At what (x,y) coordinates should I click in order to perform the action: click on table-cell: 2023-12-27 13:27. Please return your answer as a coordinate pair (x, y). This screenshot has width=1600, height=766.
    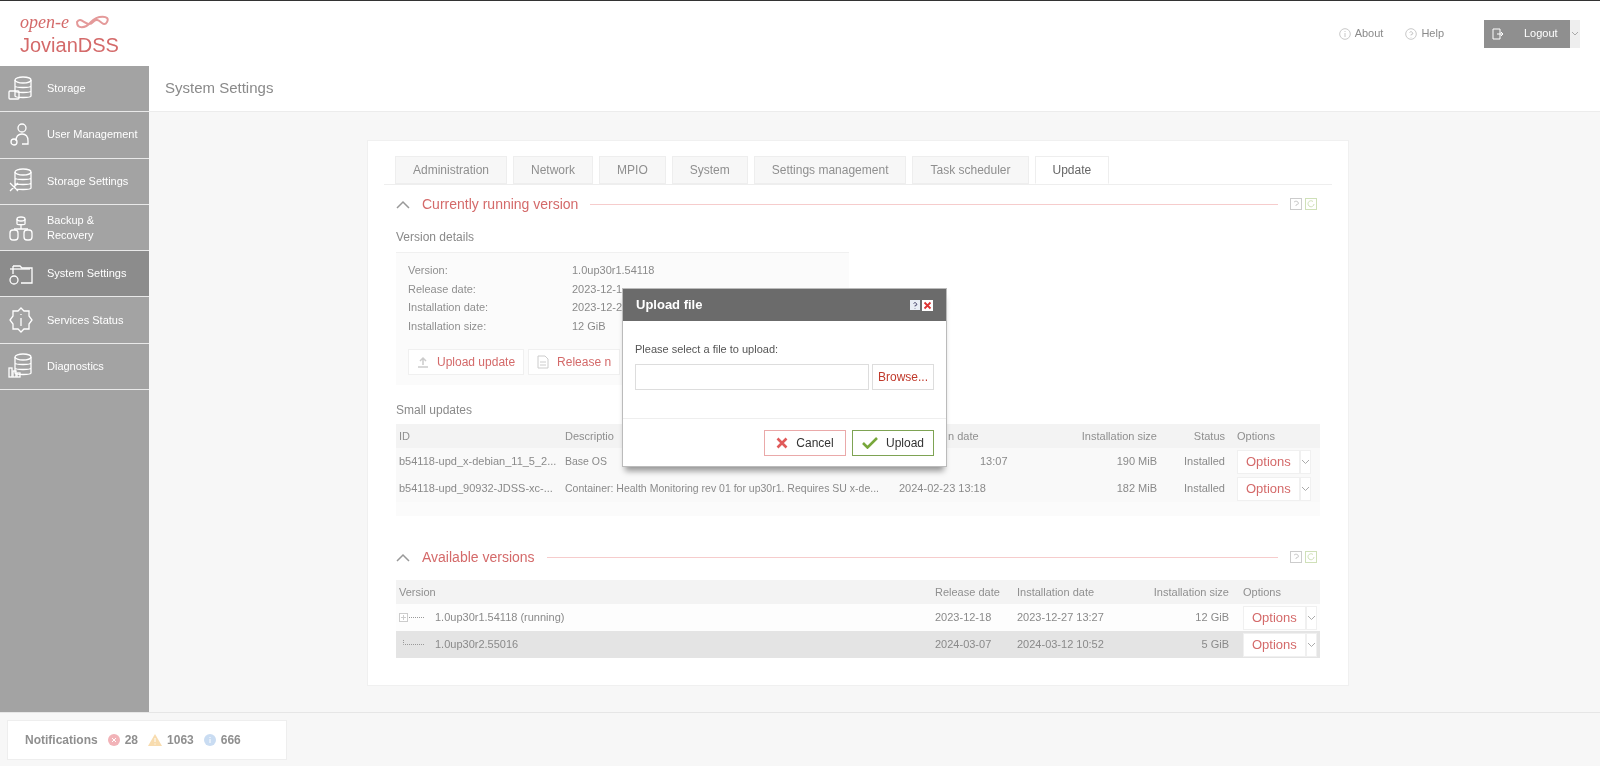
    Looking at the image, I should click on (1060, 617).